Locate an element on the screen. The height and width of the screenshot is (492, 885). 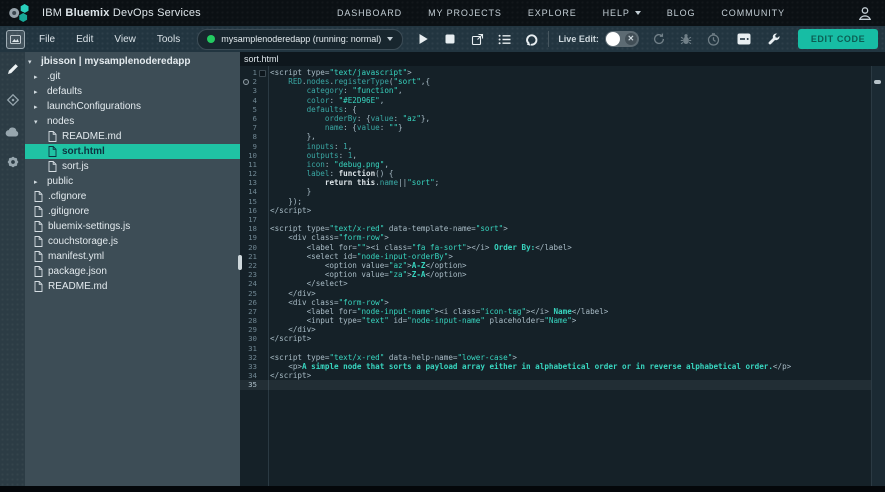
code-line: 34 </script> is located at coordinates (556, 375).